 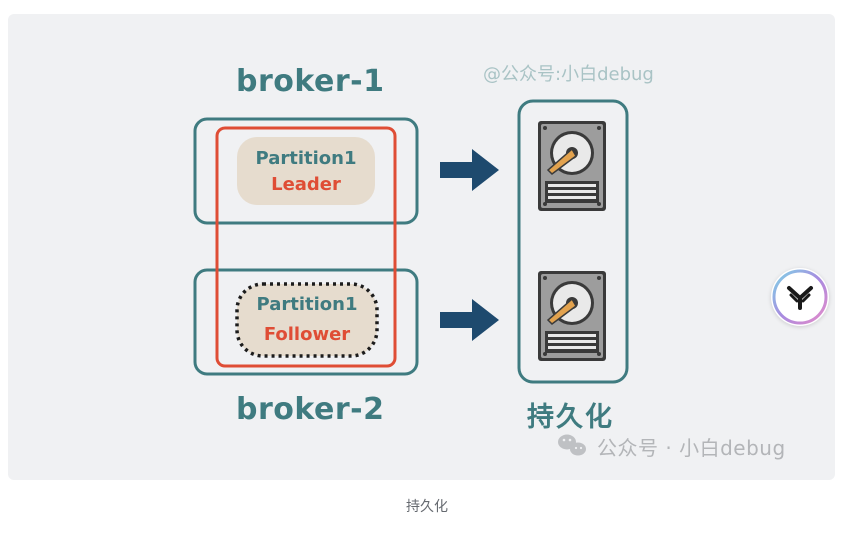 What do you see at coordinates (307, 334) in the screenshot?
I see `follower-role-label: Follower` at bounding box center [307, 334].